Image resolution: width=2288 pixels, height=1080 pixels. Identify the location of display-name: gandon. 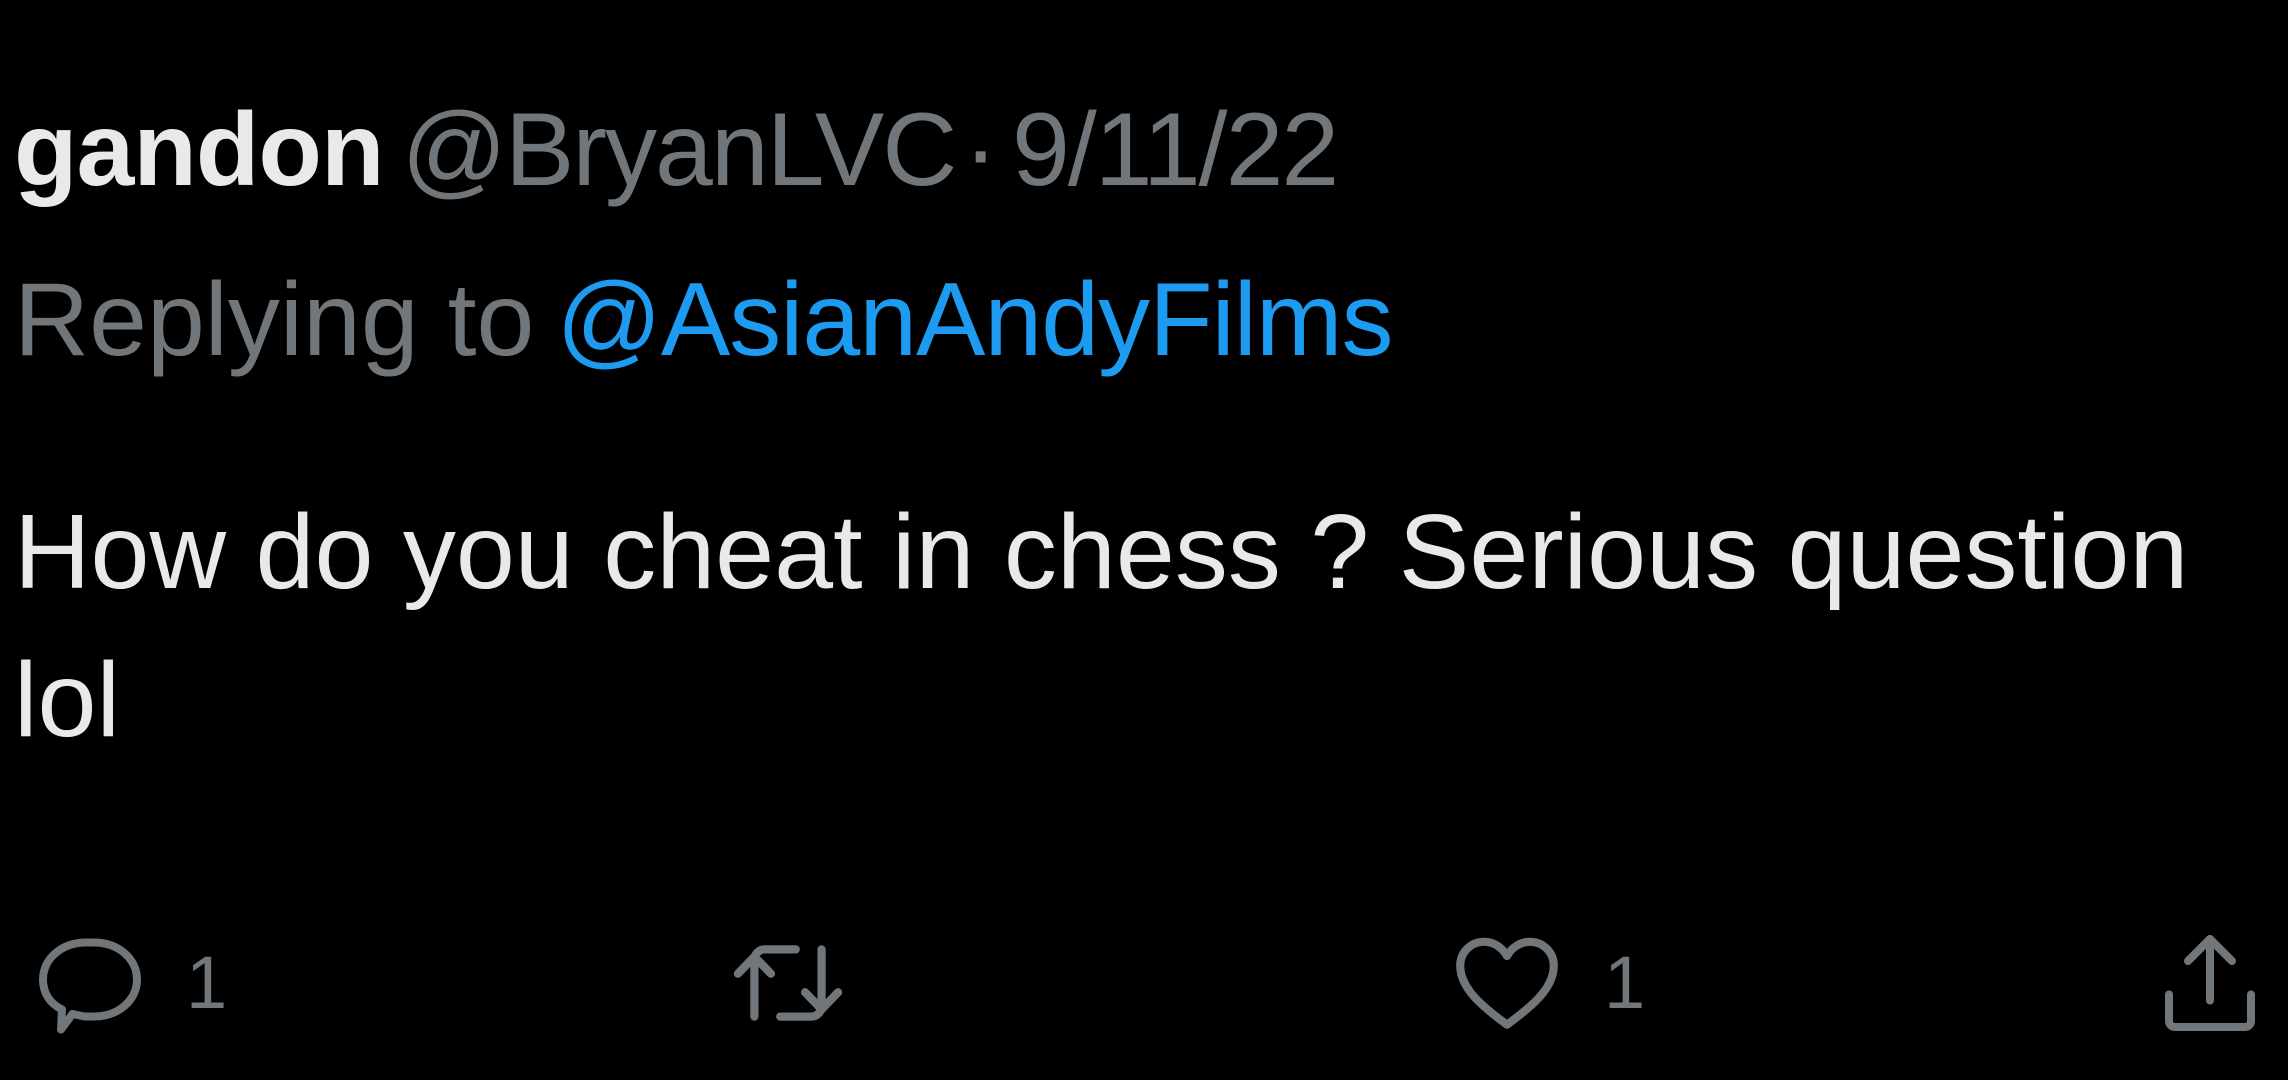
(199, 150).